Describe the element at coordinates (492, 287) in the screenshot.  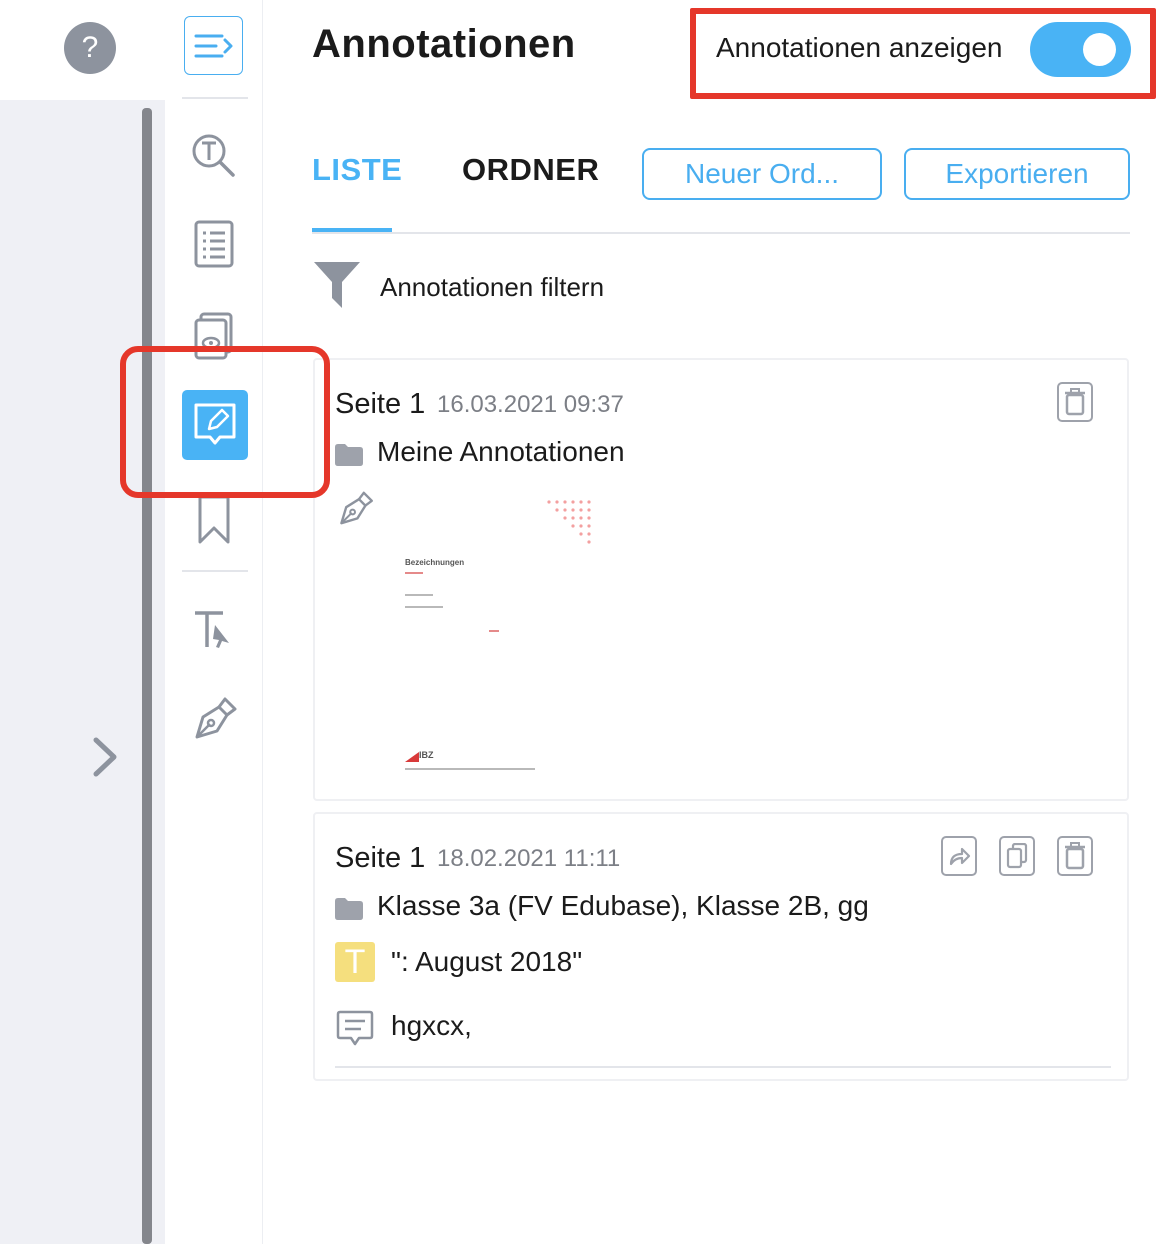
I see `filter-annotations-link: Annotationen filtern` at that location.